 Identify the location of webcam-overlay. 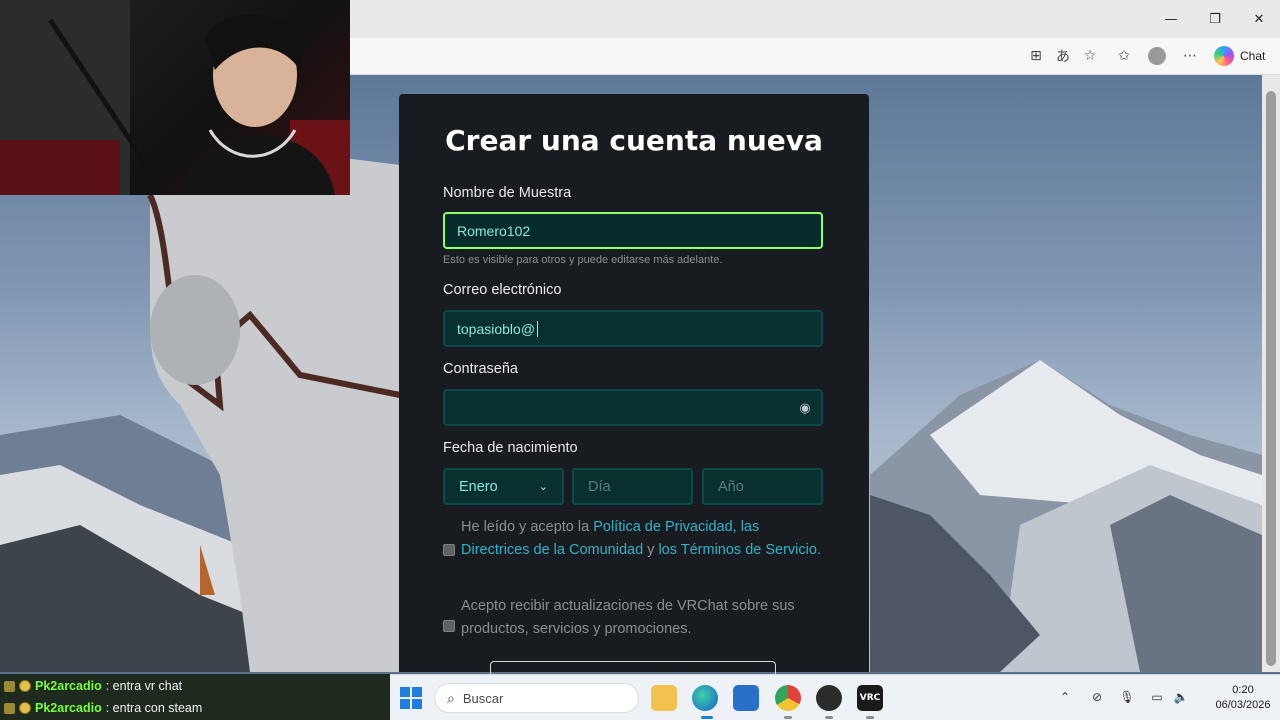
(175, 97).